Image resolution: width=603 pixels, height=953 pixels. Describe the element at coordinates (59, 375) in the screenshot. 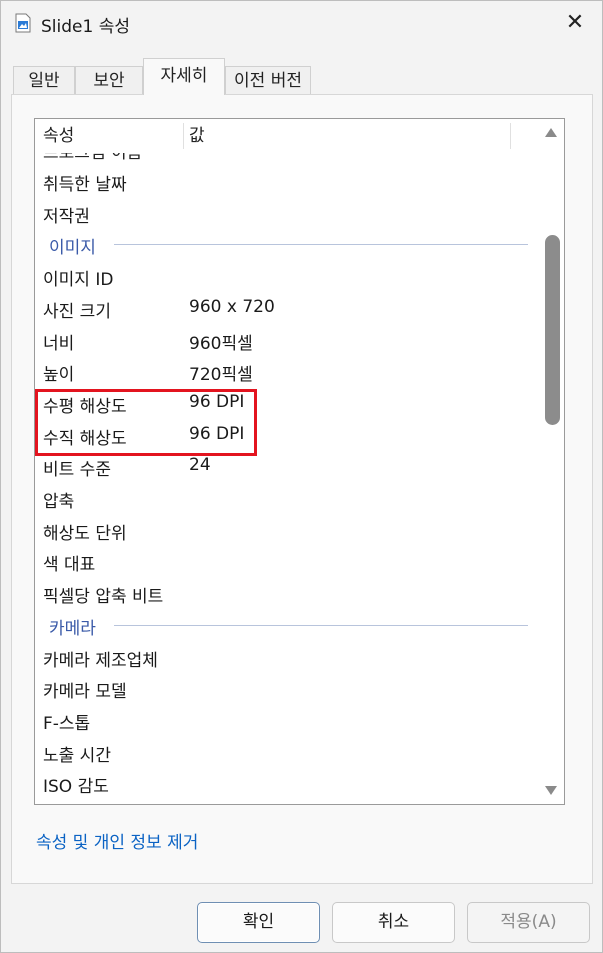

I see `property-name: 높이` at that location.